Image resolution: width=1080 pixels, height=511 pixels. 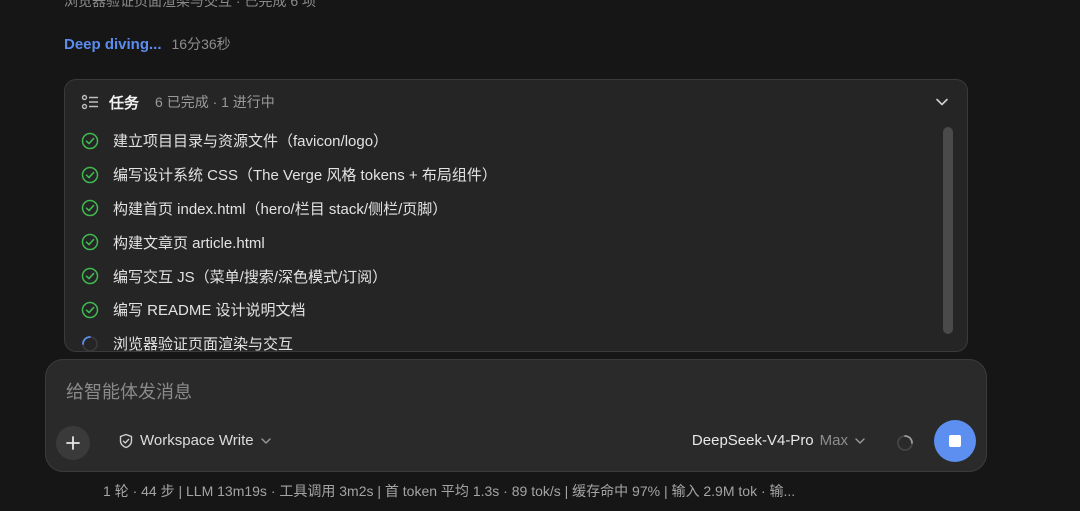 I want to click on previous-message-text: 浏览器验证页面渲染与交互 · 已完成 6 项, so click(x=190, y=4).